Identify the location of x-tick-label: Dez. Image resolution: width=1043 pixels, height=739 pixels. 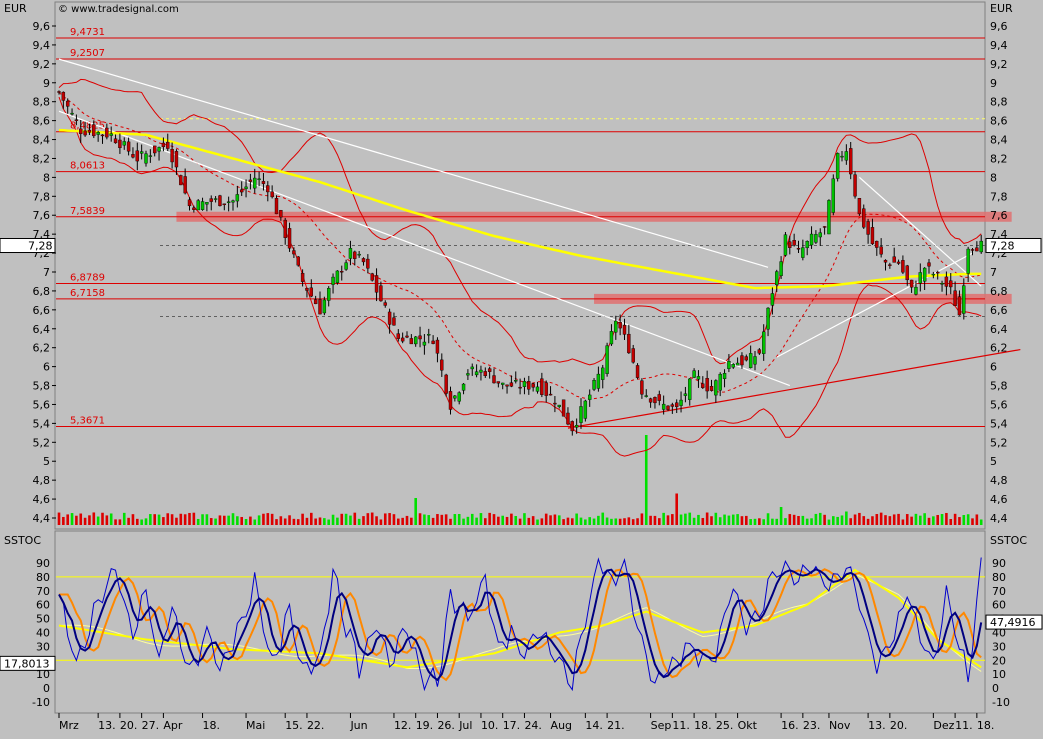
(943, 725).